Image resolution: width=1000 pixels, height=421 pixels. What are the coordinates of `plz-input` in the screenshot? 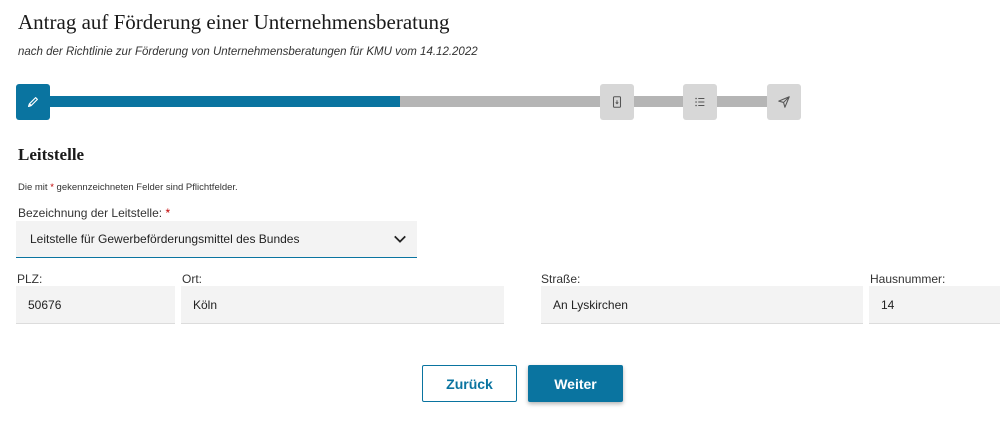 It's located at (95, 305).